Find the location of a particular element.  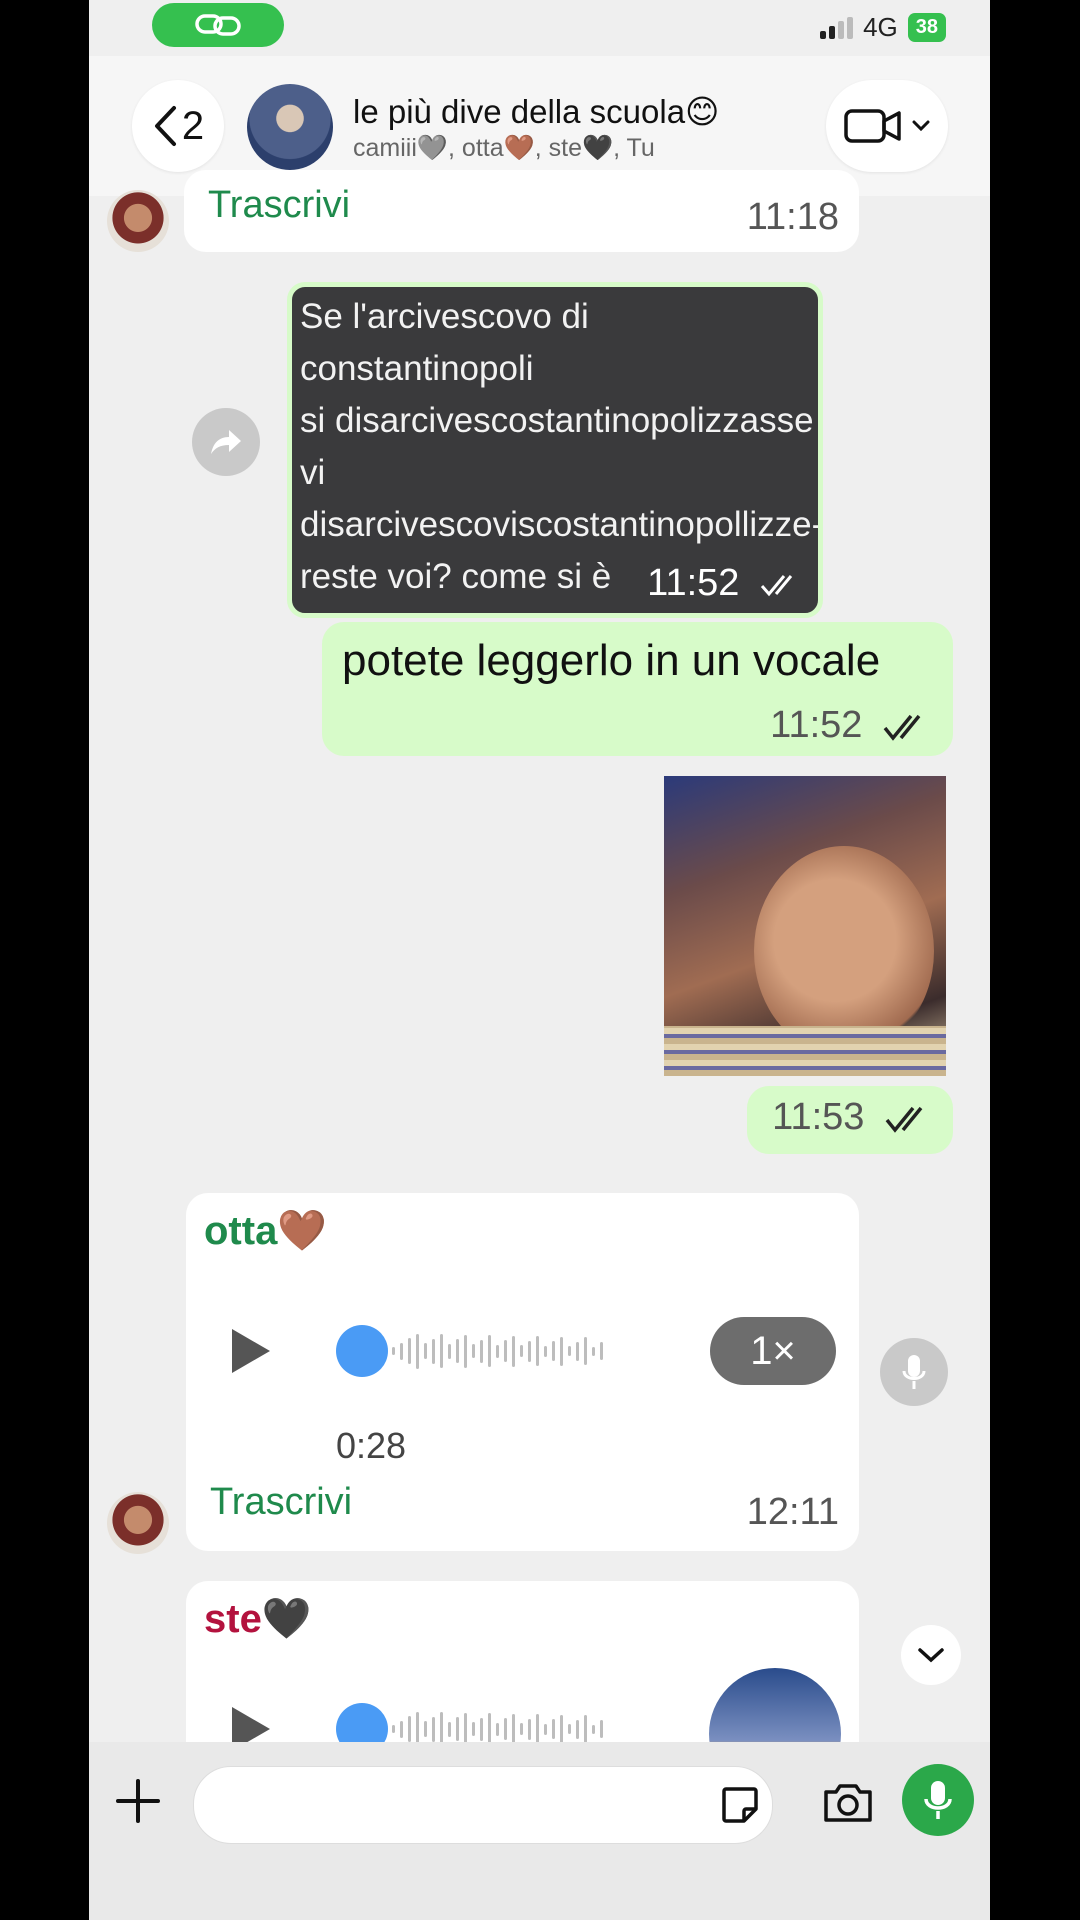

composer-bar is located at coordinates (539, 1831).